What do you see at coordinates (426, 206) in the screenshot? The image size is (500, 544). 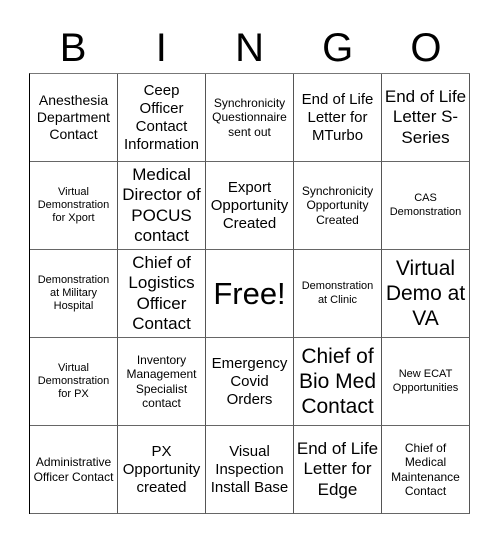 I see `bingo-cell: CAS Demonstration` at bounding box center [426, 206].